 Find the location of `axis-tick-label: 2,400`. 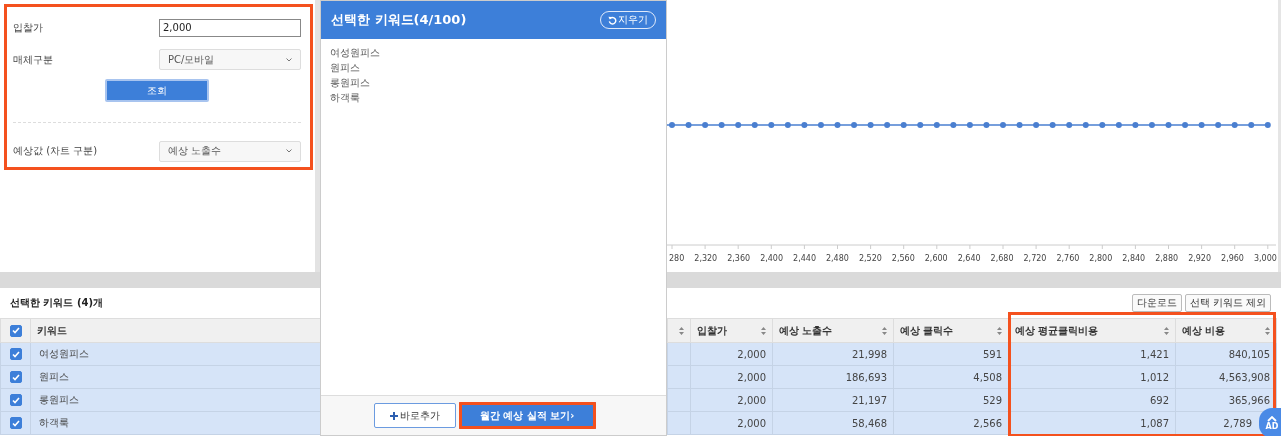

axis-tick-label: 2,400 is located at coordinates (772, 258).